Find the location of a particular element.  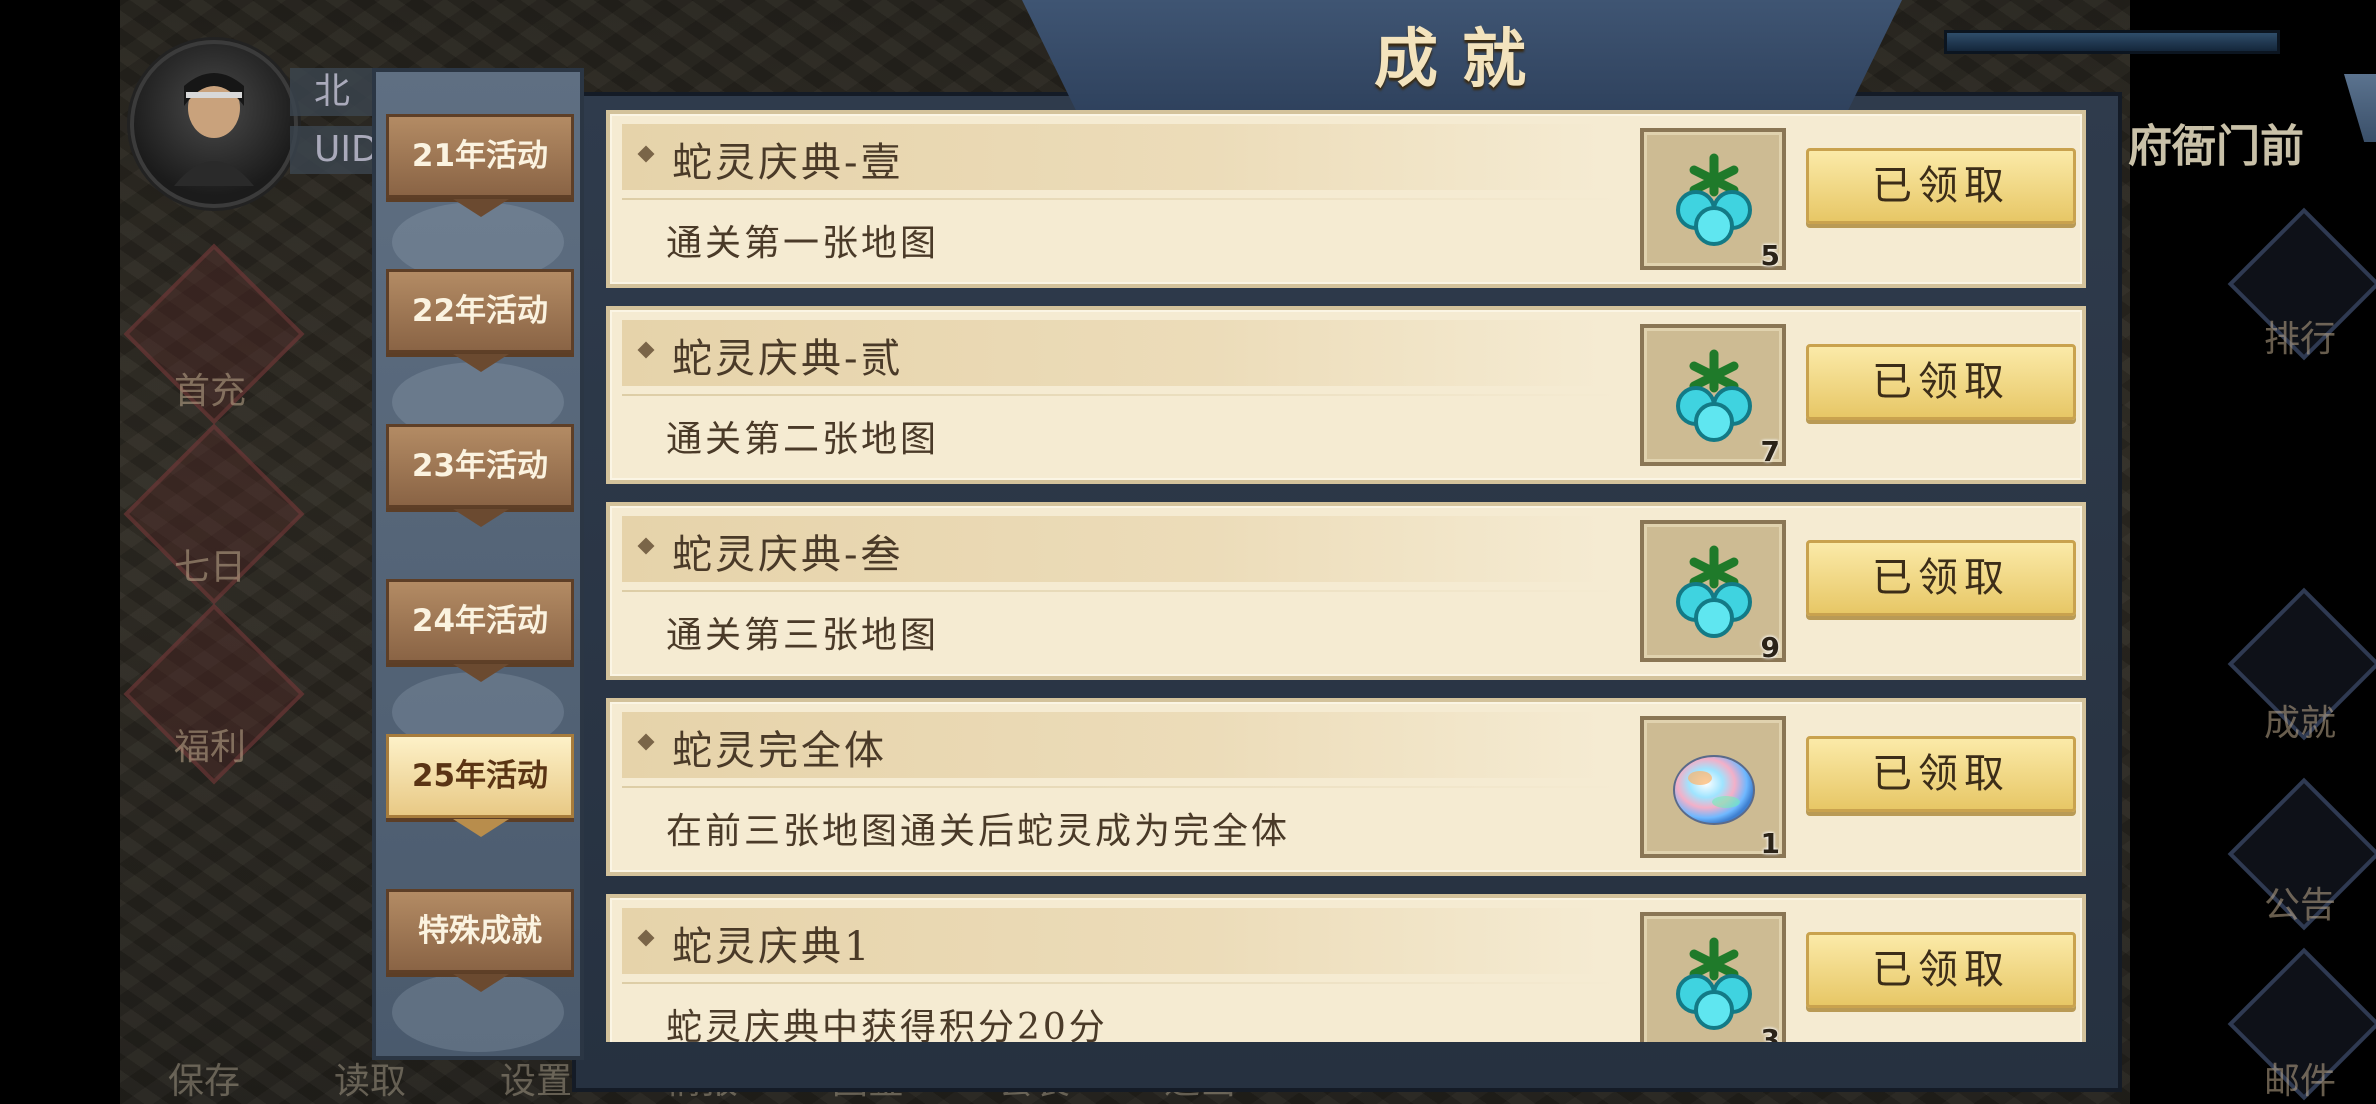

tab-2024-events: 24年活动 is located at coordinates (480, 630).